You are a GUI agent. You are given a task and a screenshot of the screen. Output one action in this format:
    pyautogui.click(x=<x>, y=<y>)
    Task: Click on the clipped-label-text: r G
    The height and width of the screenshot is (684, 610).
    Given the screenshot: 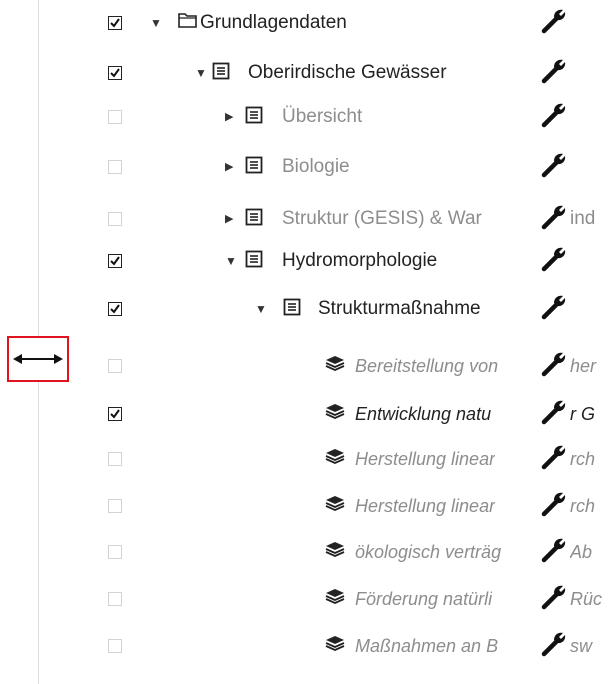 What is the action you would take?
    pyautogui.click(x=582, y=414)
    